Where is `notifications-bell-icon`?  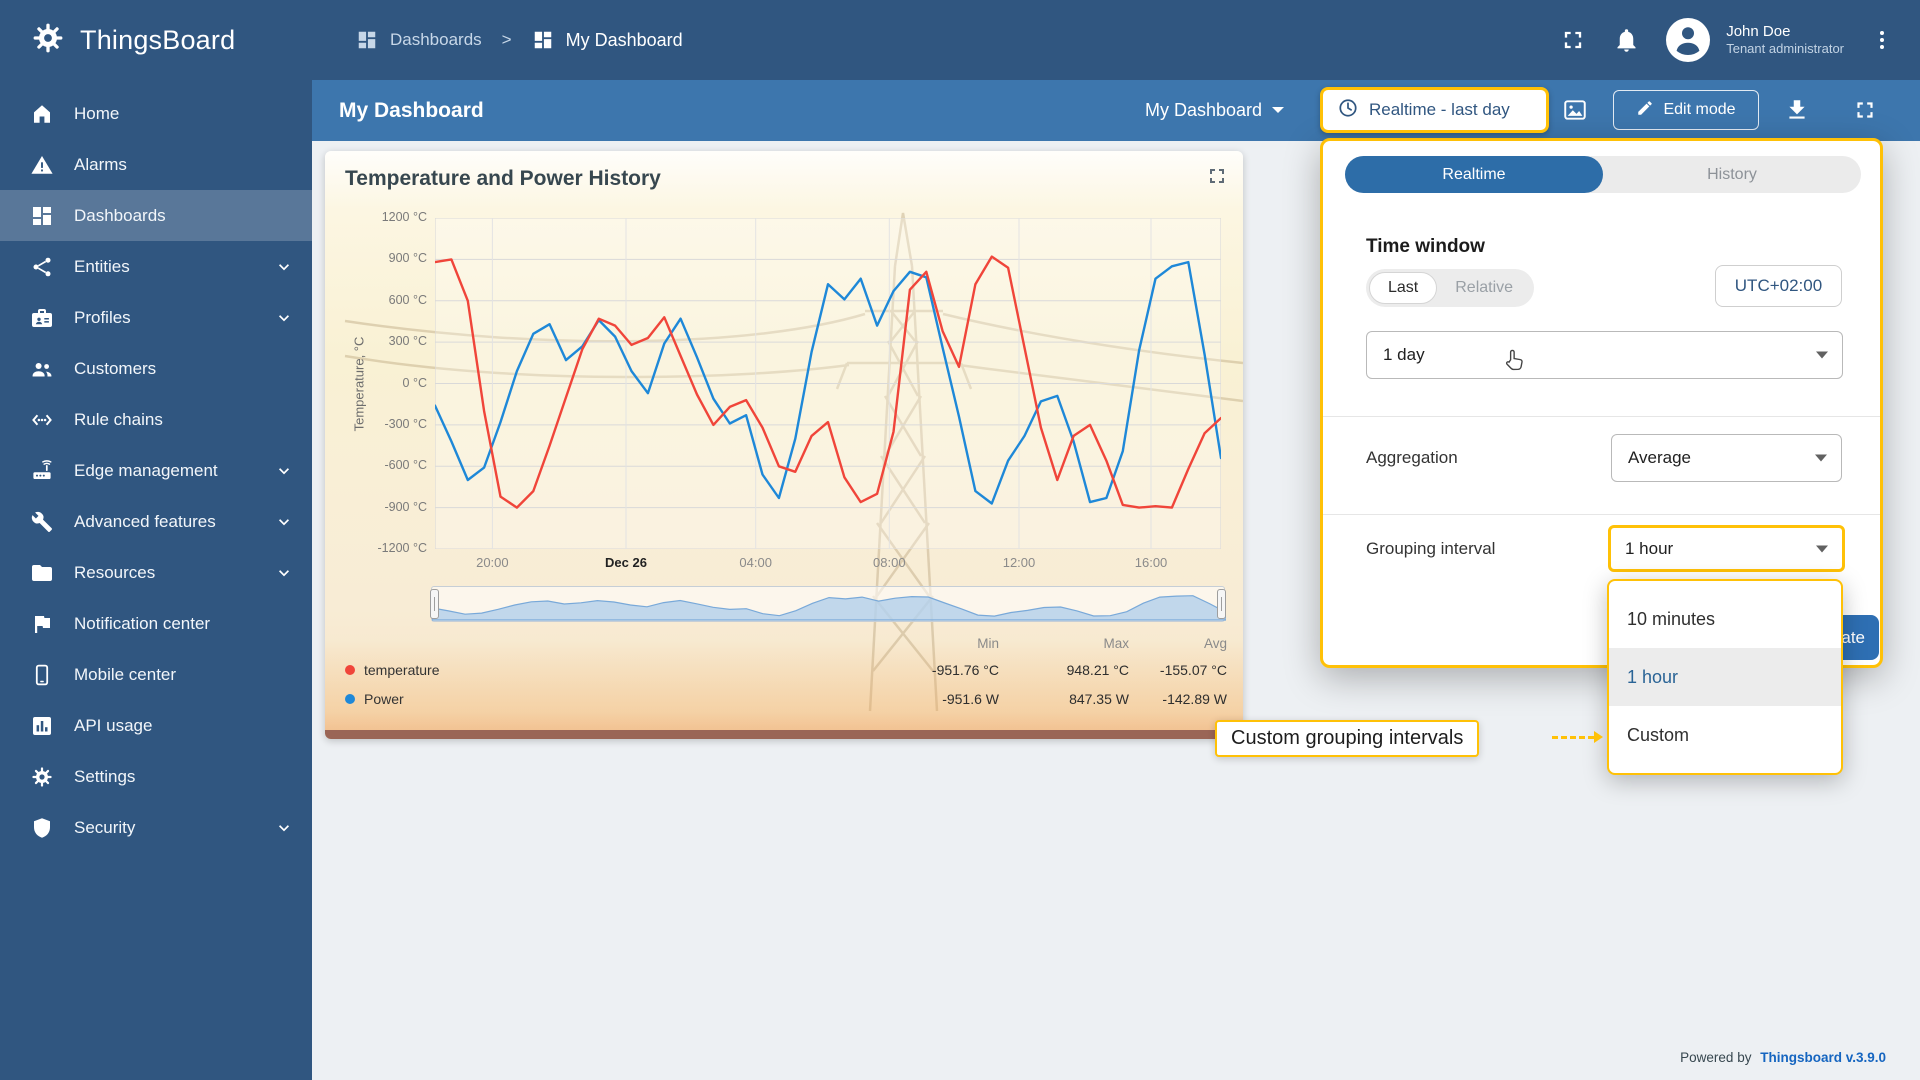 notifications-bell-icon is located at coordinates (1626, 40).